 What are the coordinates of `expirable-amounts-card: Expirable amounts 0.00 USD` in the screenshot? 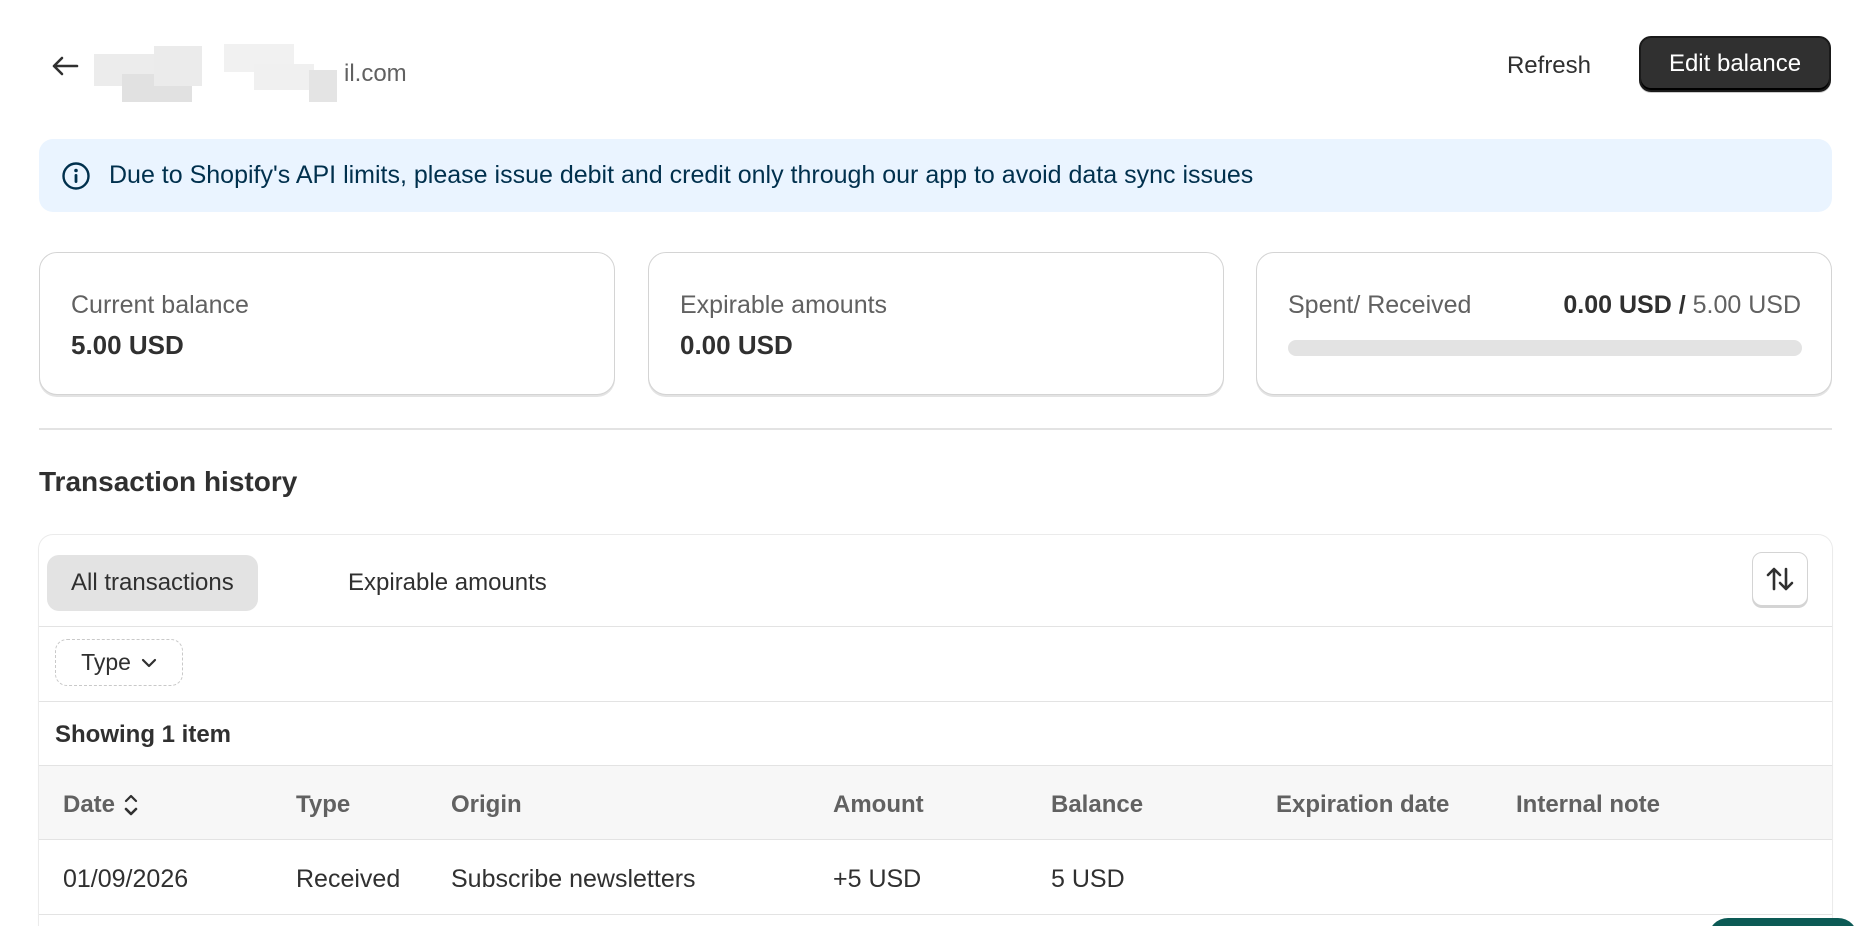 It's located at (936, 323).